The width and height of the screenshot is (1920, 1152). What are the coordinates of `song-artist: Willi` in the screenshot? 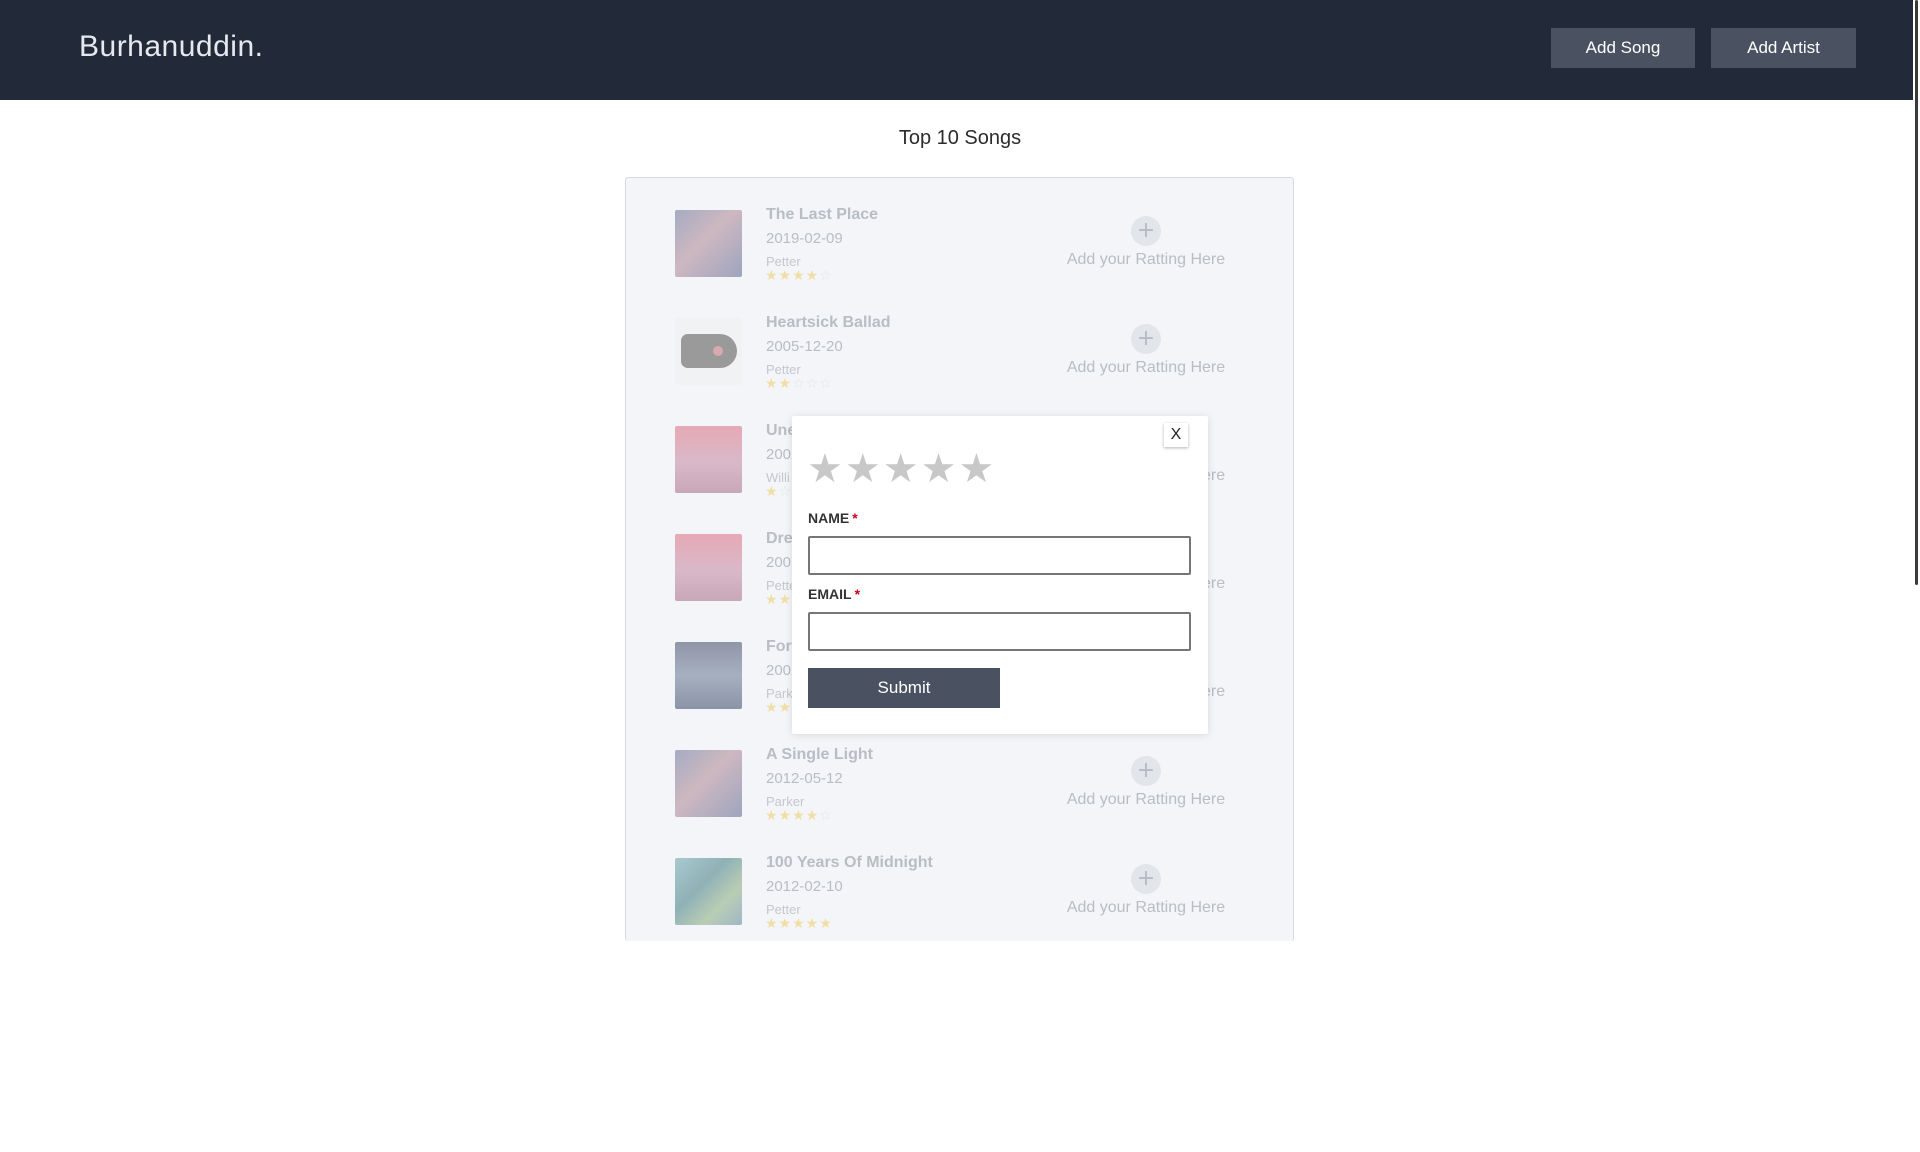 It's located at (778, 477).